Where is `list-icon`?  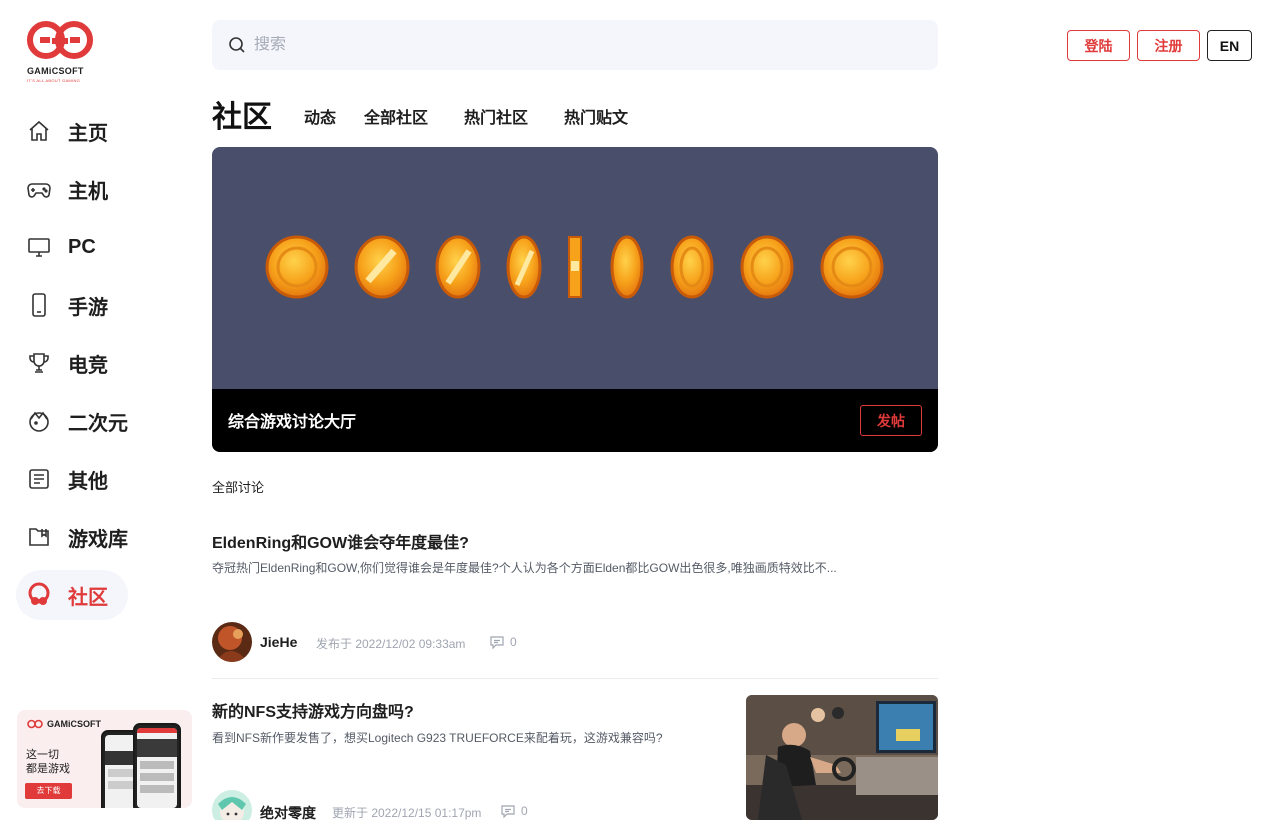 list-icon is located at coordinates (39, 479).